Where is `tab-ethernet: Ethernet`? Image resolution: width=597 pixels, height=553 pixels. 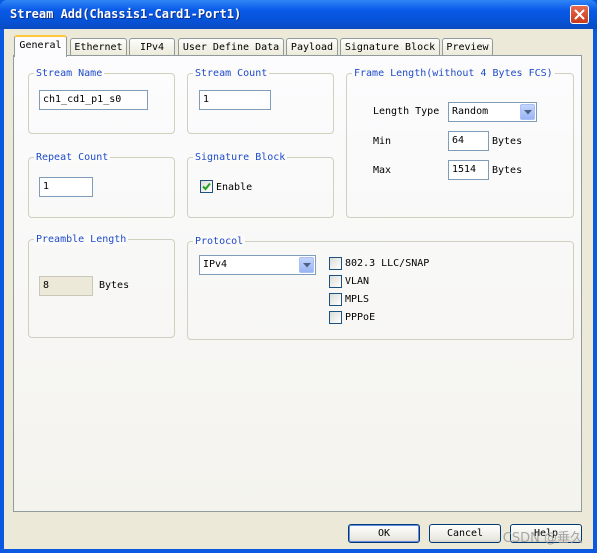 tab-ethernet: Ethernet is located at coordinates (98, 47).